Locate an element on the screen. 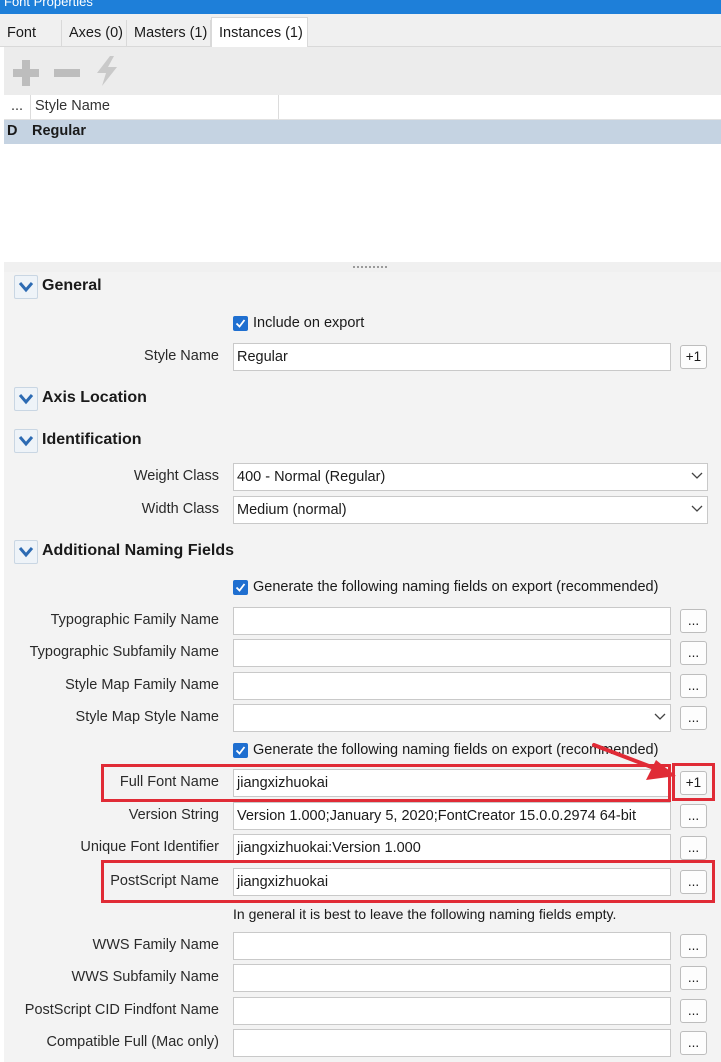  section-title: Additional Naming Fields is located at coordinates (138, 550).